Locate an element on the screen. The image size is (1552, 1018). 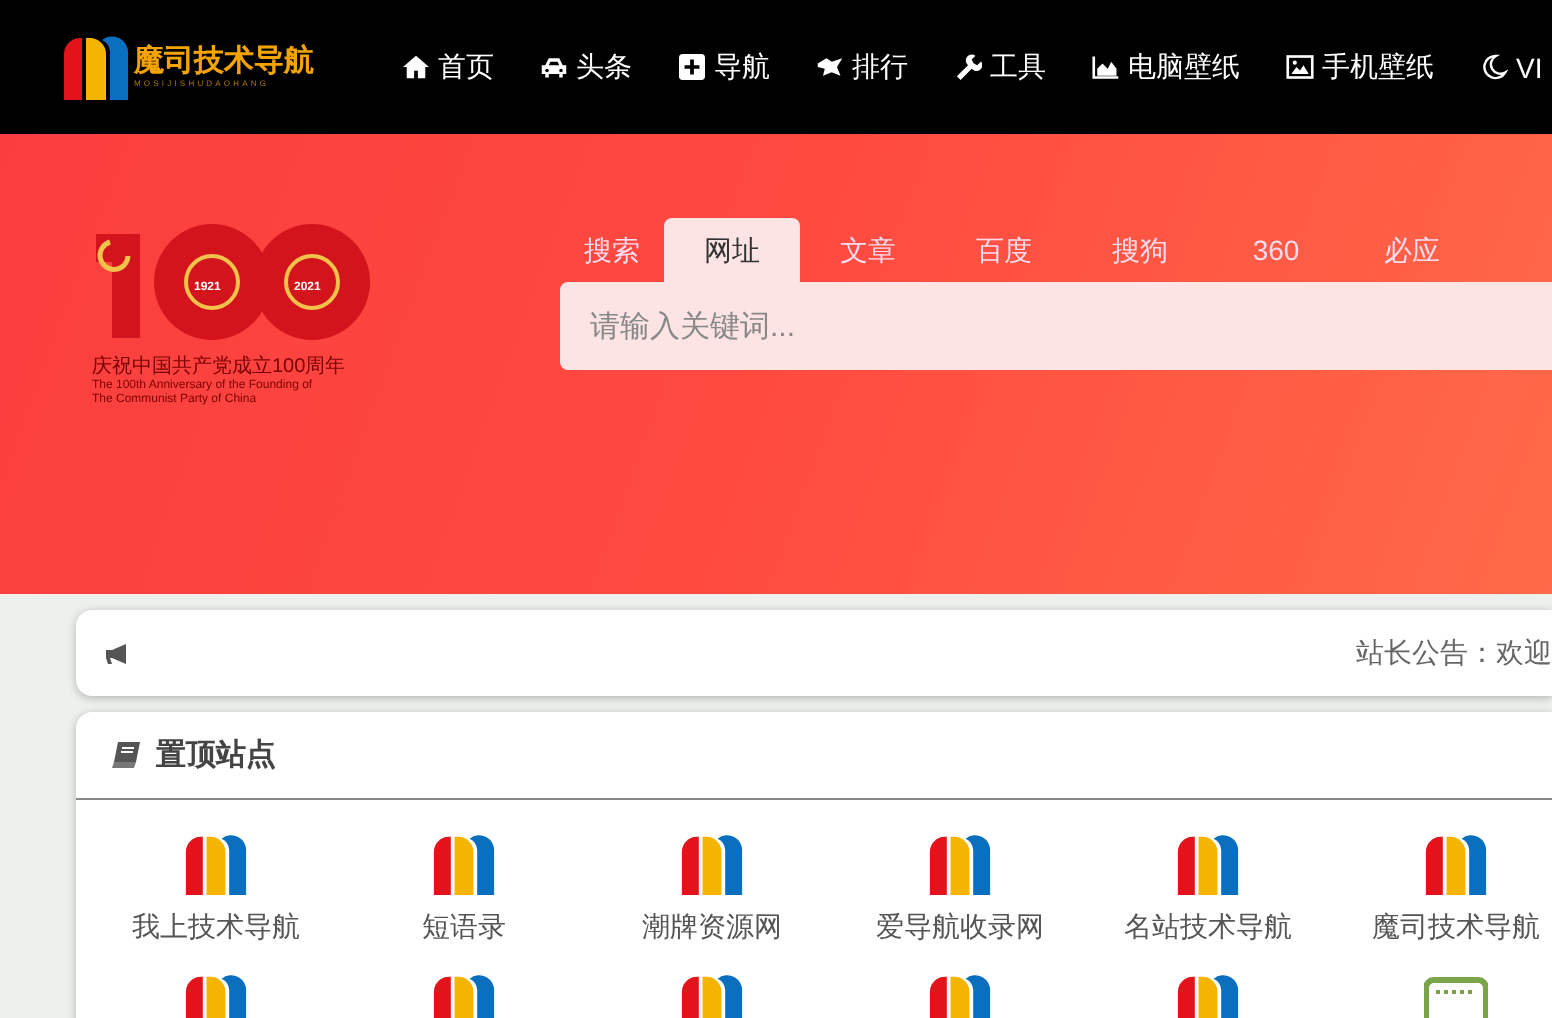
site-link: 短语录 is located at coordinates (464, 890).